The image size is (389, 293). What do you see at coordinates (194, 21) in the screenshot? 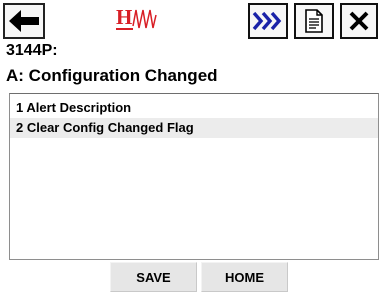
I see `toolbar: H` at bounding box center [194, 21].